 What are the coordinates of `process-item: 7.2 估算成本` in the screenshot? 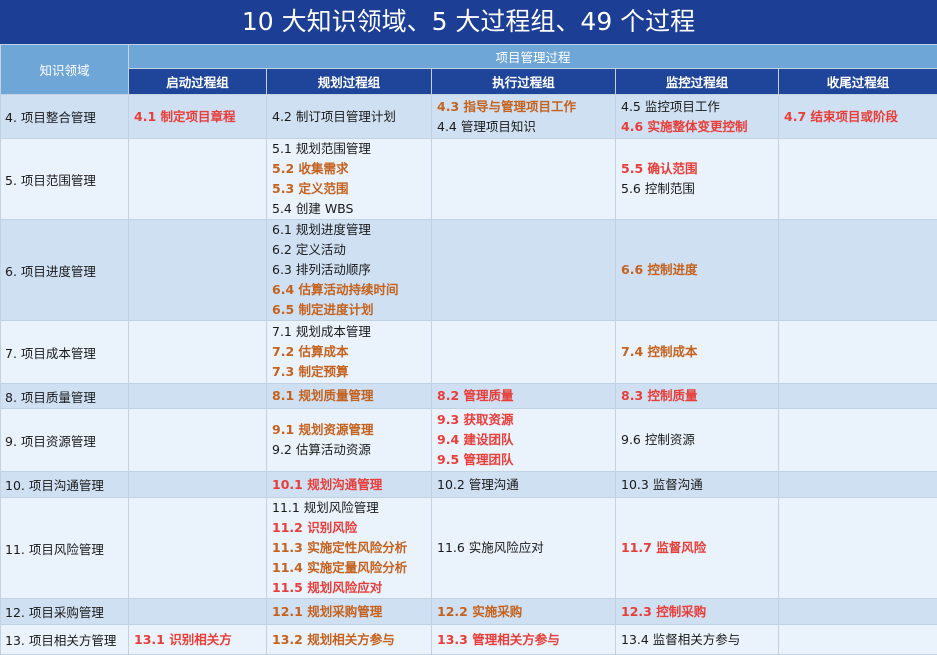 It's located at (349, 352).